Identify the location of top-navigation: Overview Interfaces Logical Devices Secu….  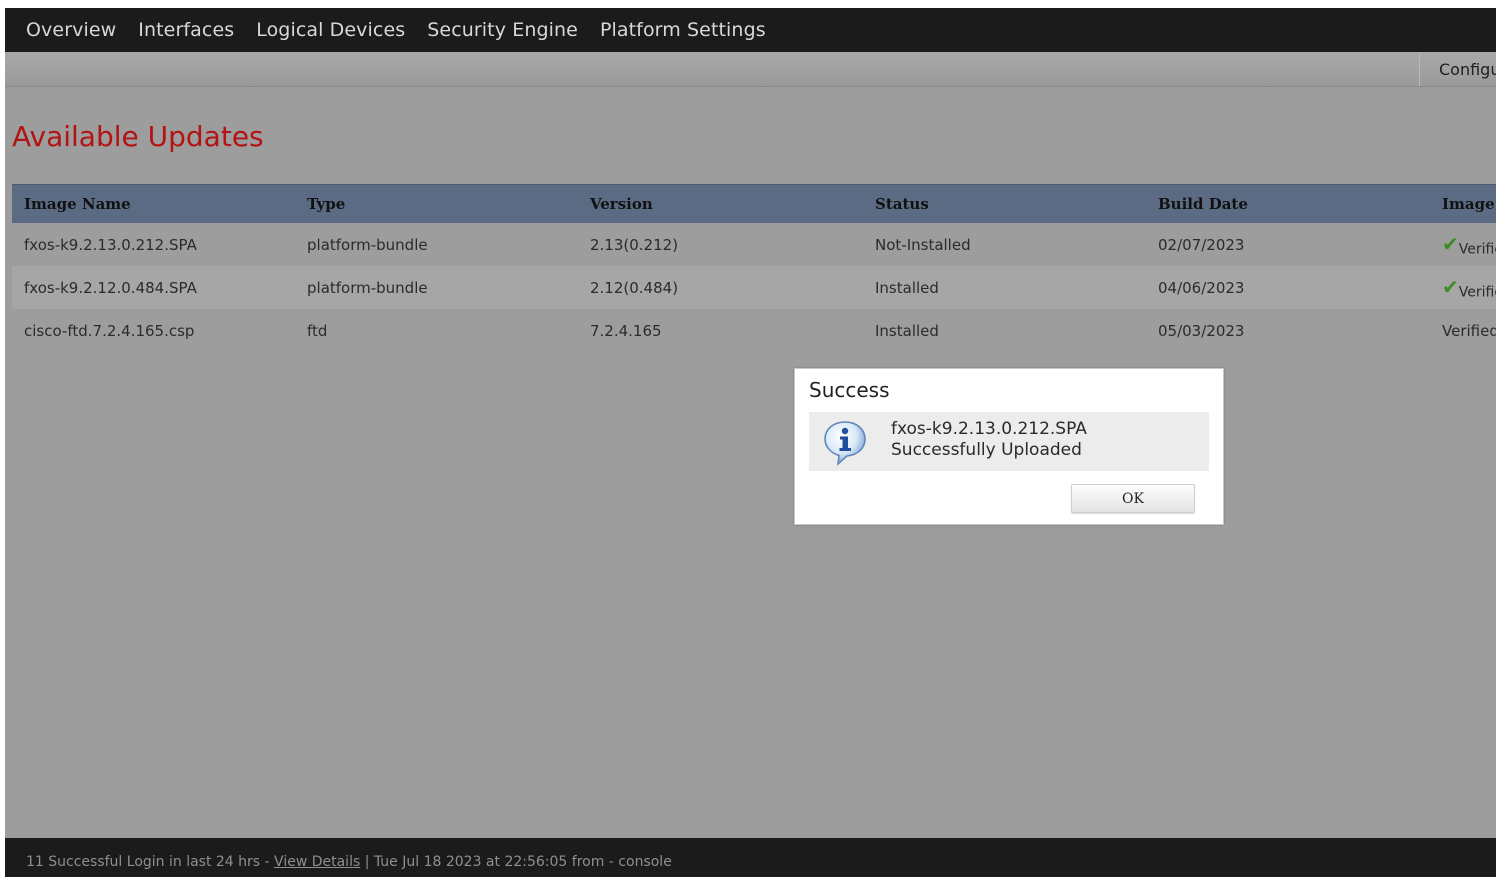
(750, 30).